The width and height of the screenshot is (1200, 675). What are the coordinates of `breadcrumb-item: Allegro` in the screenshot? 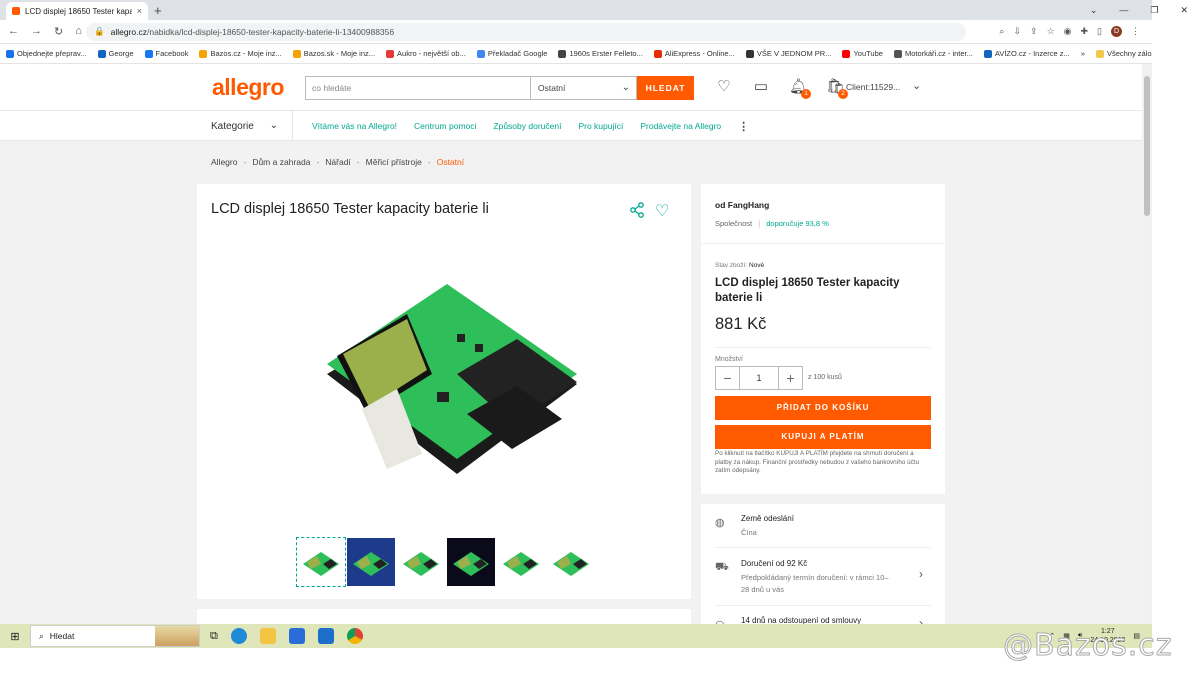 It's located at (224, 162).